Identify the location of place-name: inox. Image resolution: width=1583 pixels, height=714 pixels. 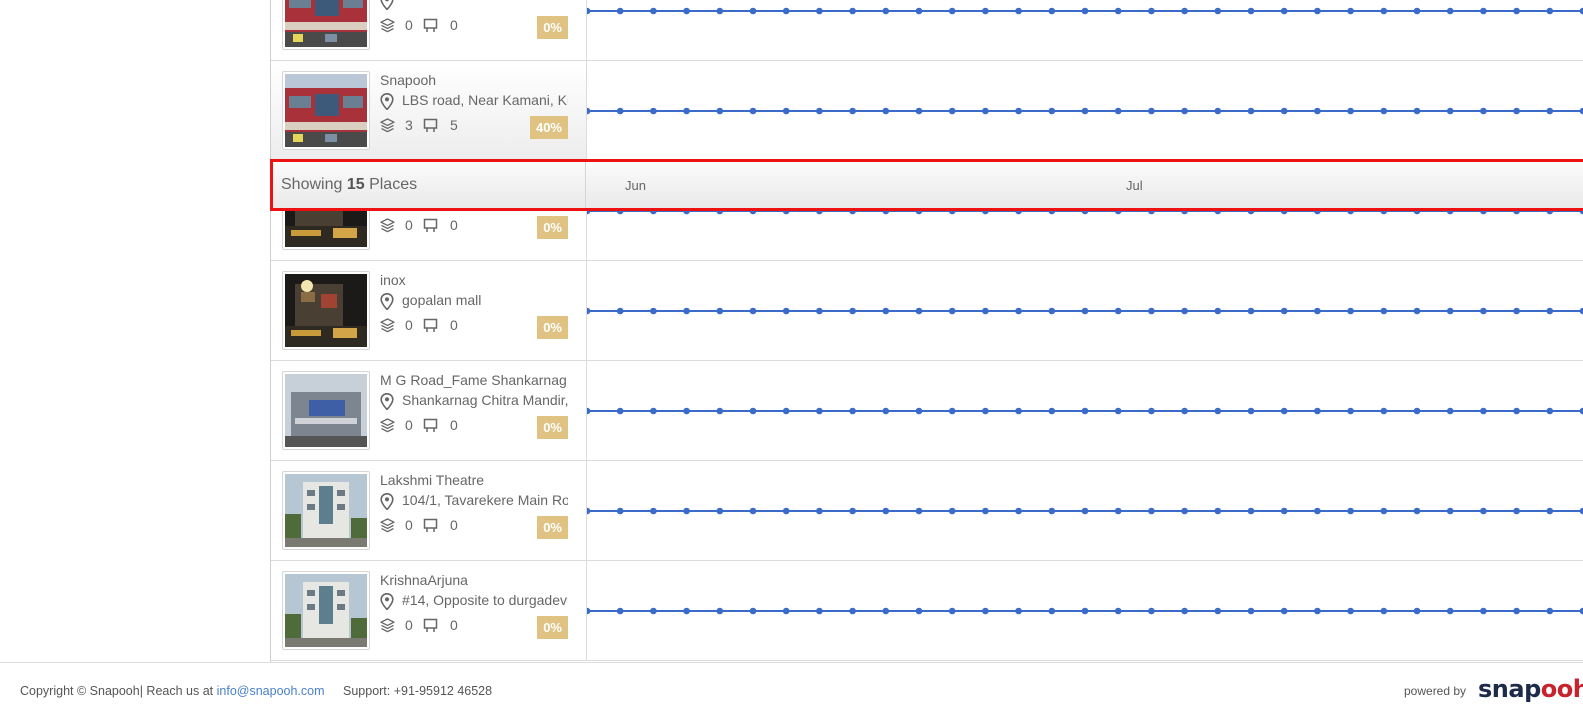
(393, 280).